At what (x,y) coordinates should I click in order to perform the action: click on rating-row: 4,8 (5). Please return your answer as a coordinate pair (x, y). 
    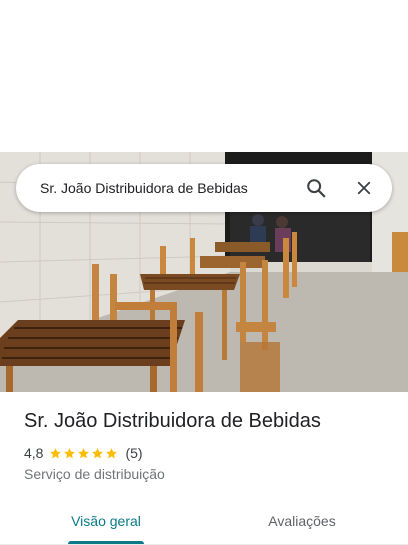
    Looking at the image, I should click on (83, 453).